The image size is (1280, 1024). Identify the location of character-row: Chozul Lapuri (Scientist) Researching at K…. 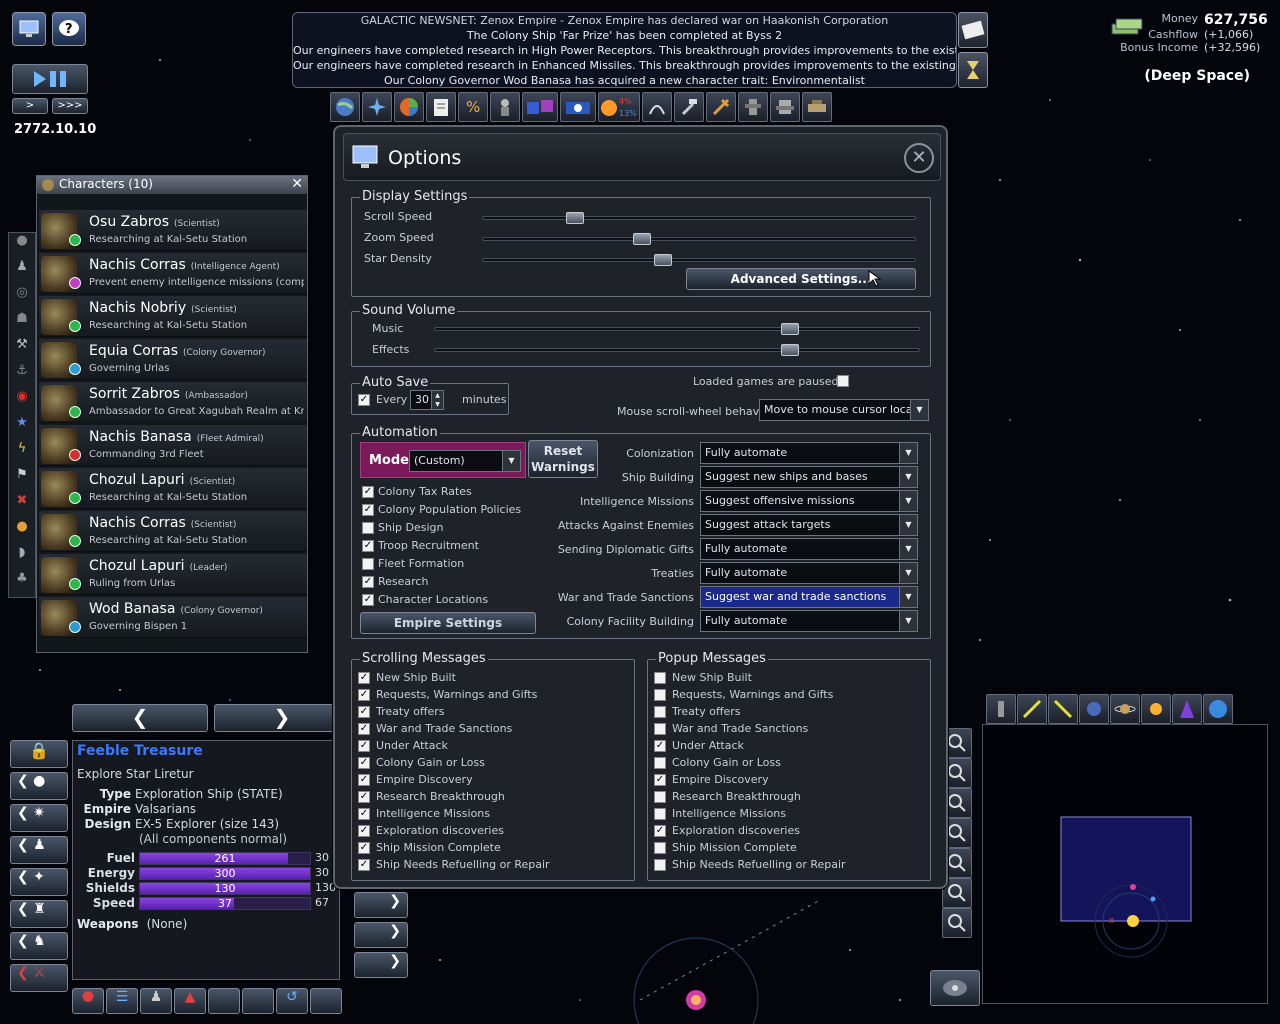
(173, 488).